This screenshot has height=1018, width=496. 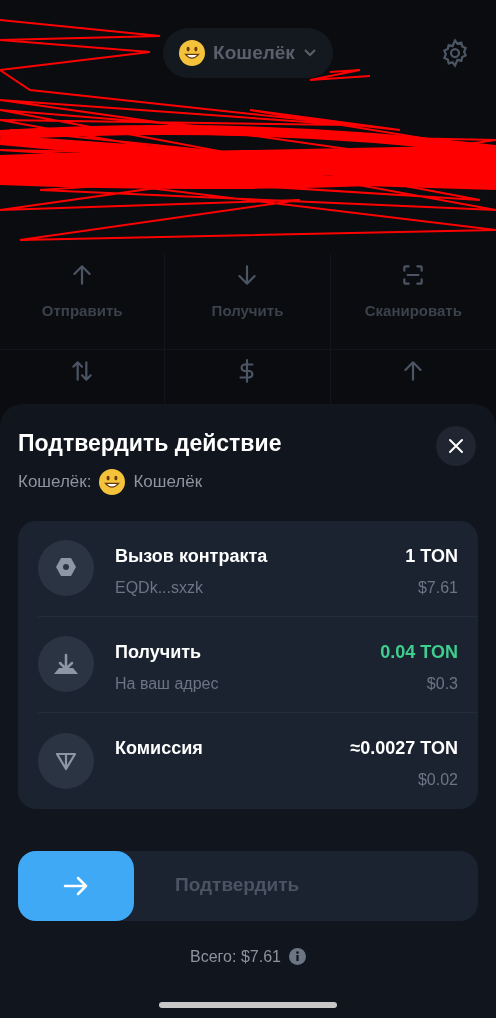 I want to click on item-subtitle: EQDk...sxzk, so click(x=159, y=587).